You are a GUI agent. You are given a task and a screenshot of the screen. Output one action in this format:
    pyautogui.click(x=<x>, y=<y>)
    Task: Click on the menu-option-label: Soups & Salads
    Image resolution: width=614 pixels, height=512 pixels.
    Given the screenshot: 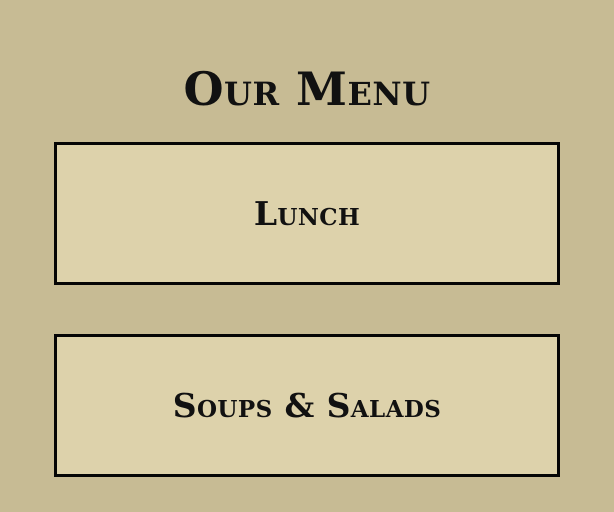 What is the action you would take?
    pyautogui.click(x=307, y=405)
    